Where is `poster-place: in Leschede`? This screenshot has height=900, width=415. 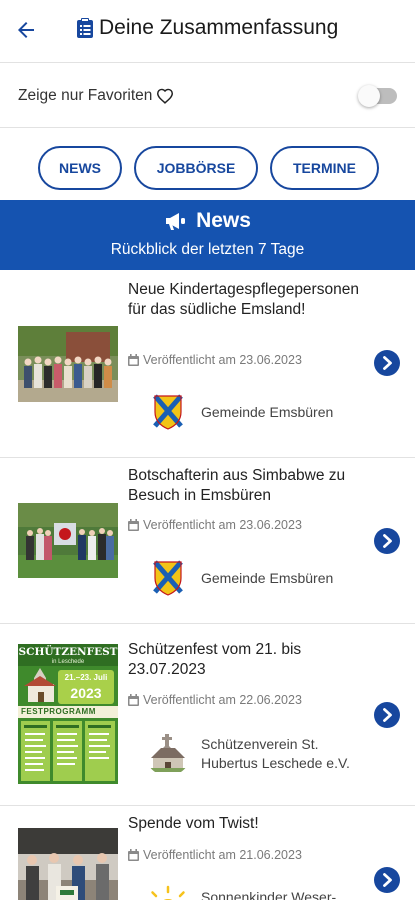
poster-place: in Leschede is located at coordinates (68, 662).